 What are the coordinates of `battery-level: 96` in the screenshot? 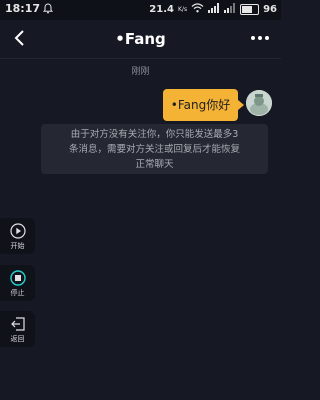 It's located at (270, 9).